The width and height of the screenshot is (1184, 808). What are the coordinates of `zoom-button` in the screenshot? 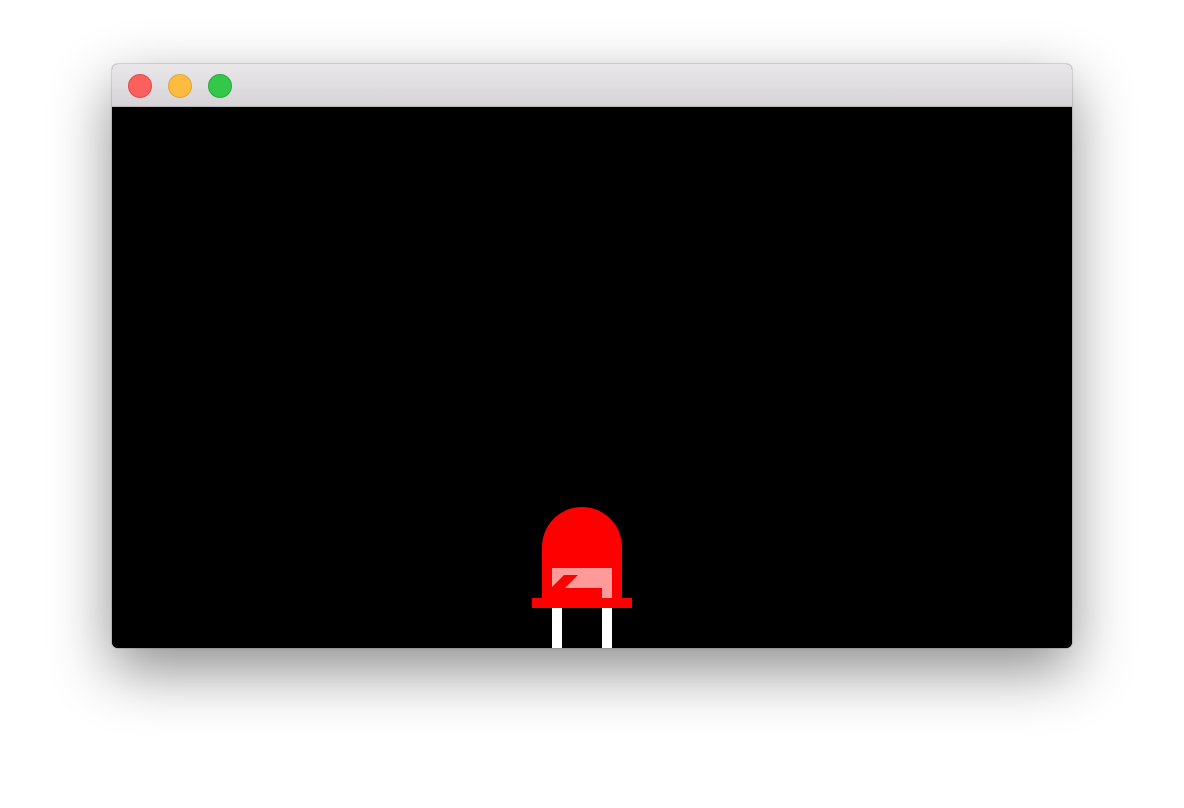 It's located at (220, 86).